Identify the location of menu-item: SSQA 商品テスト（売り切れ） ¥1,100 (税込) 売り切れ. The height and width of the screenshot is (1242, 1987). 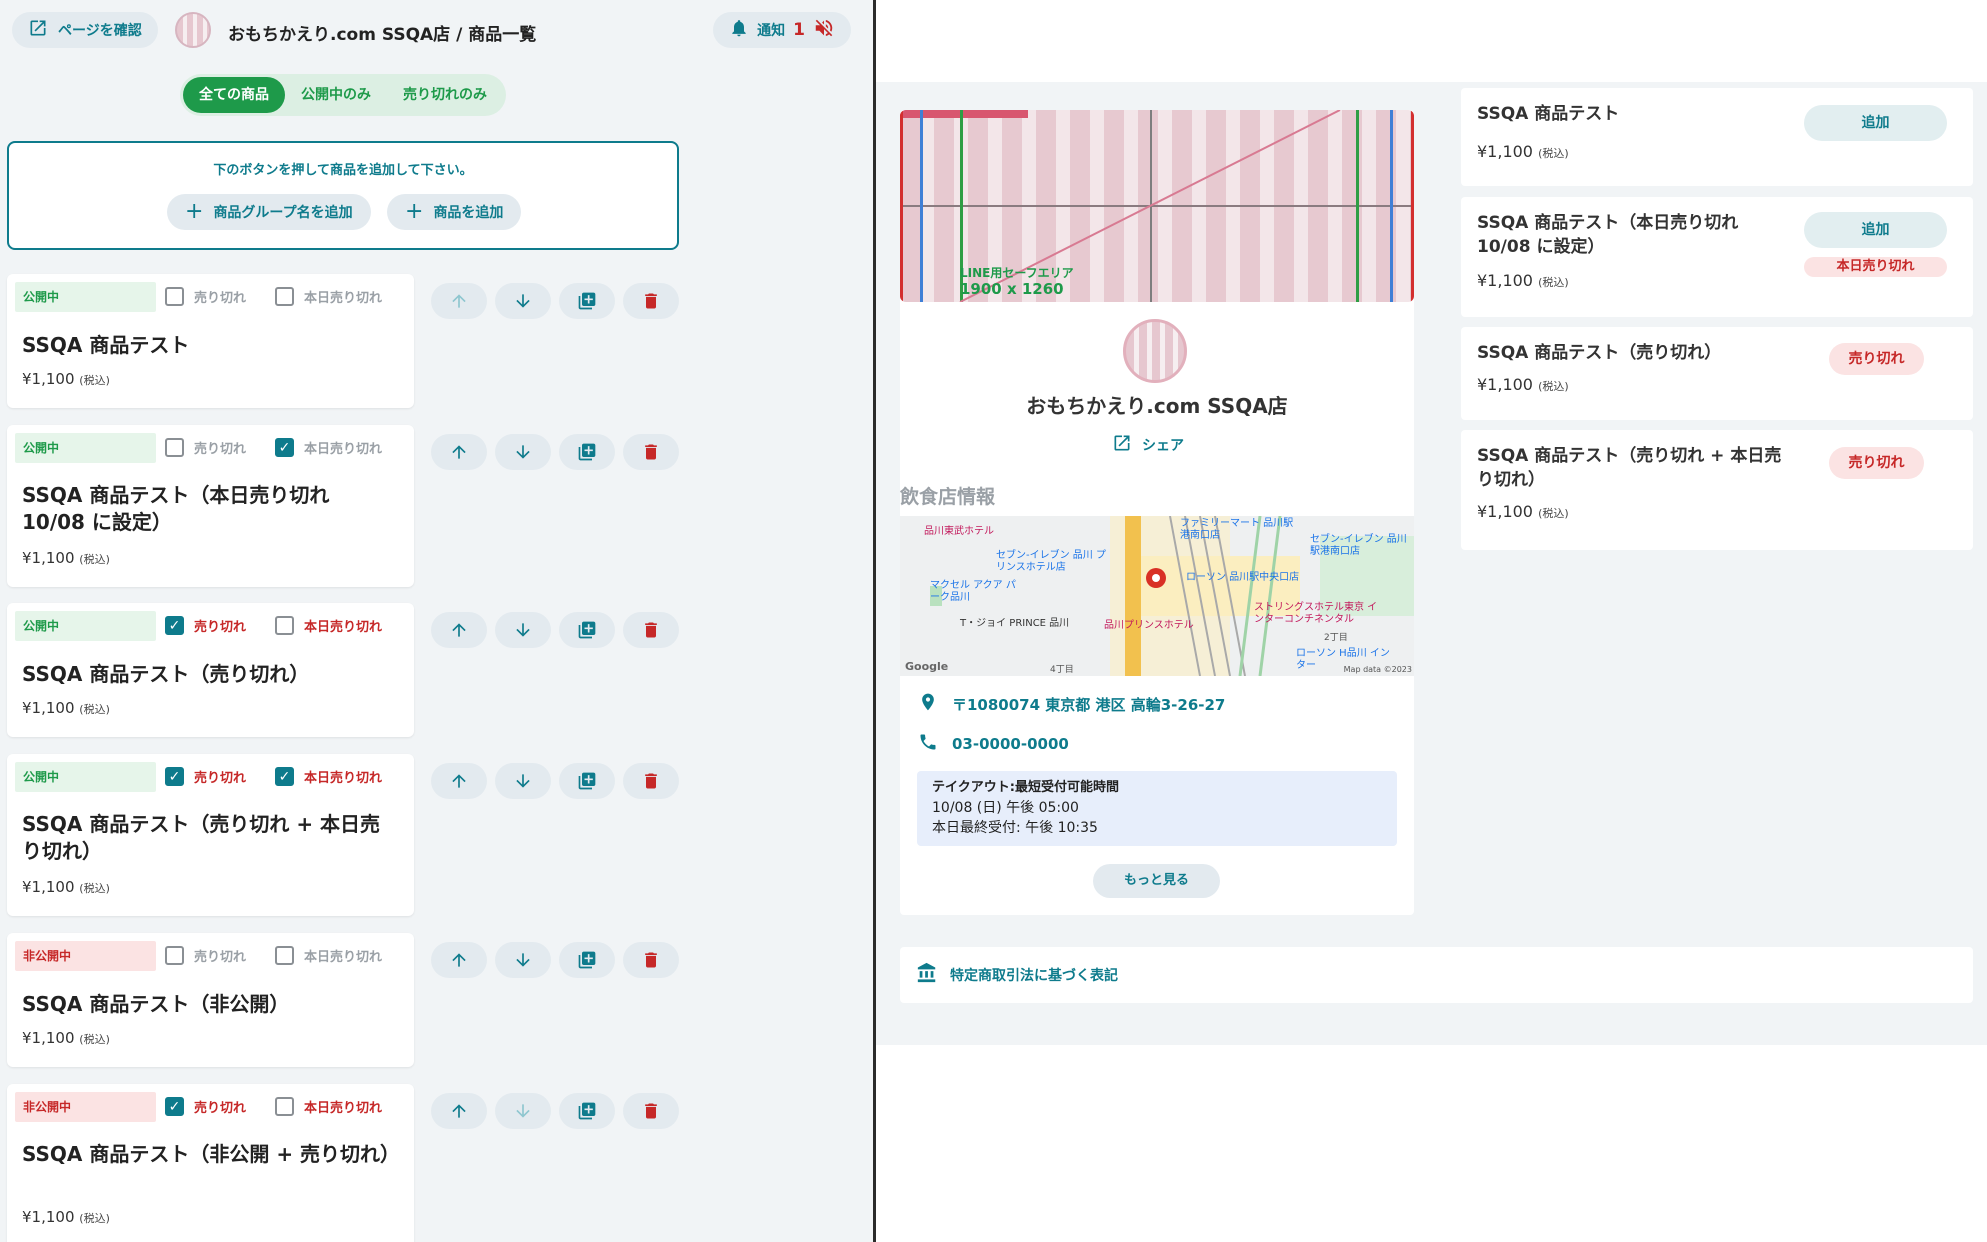
(1717, 373).